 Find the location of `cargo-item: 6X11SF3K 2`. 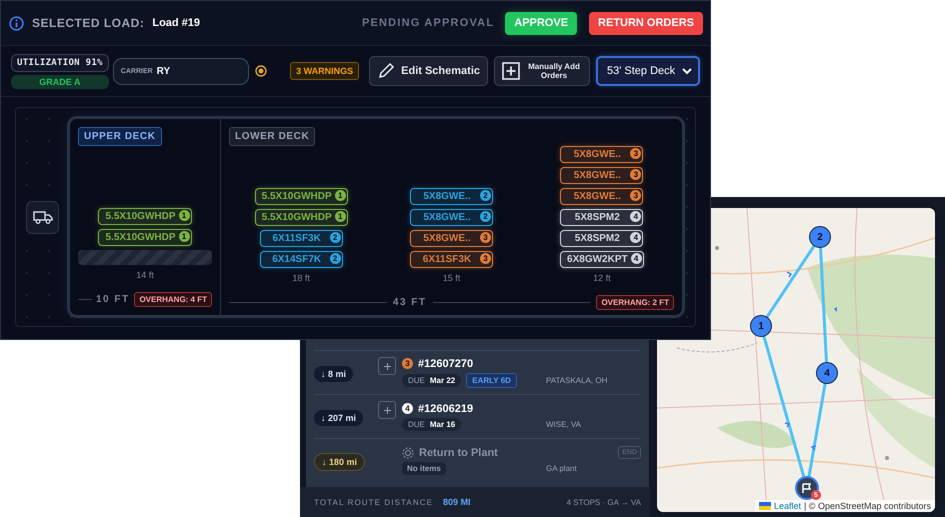

cargo-item: 6X11SF3K 2 is located at coordinates (301, 238).